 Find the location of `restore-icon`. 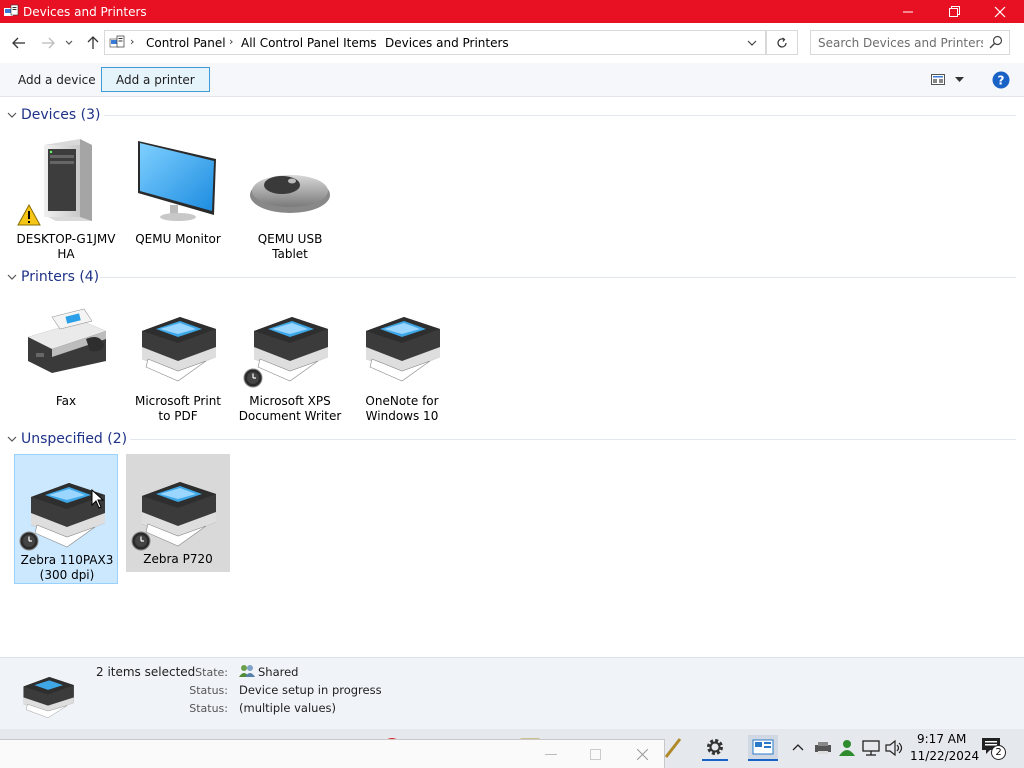

restore-icon is located at coordinates (954, 11).